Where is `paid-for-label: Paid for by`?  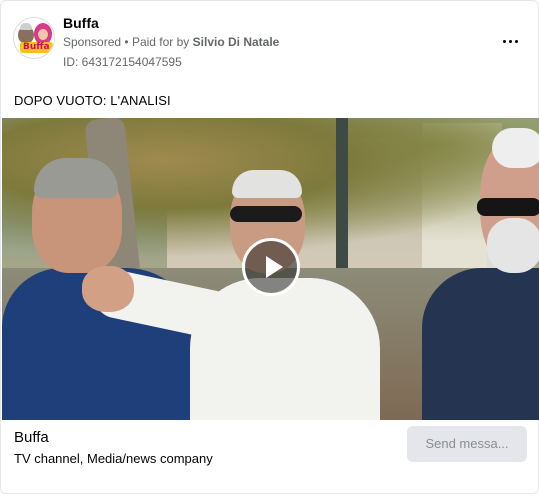
paid-for-label: Paid for by is located at coordinates (160, 42).